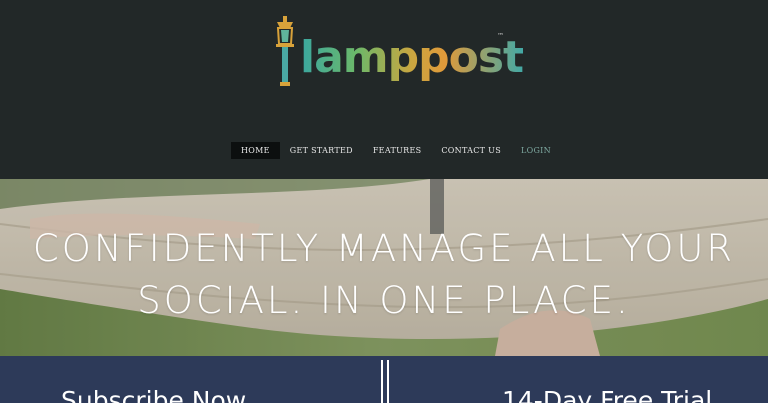 The image size is (768, 403). What do you see at coordinates (536, 150) in the screenshot?
I see `nav-login: LOGIN` at bounding box center [536, 150].